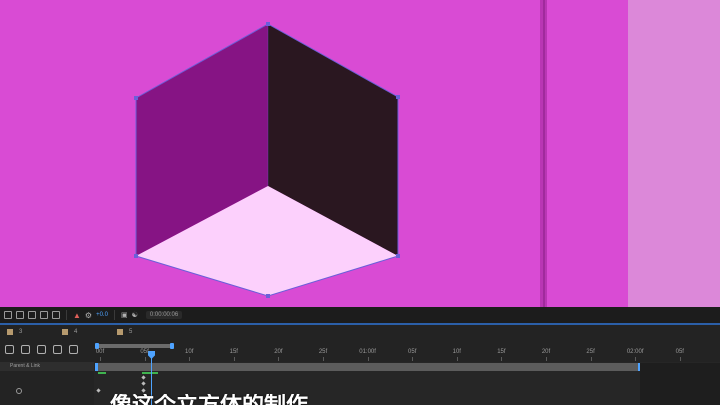 Image resolution: width=720 pixels, height=405 pixels. I want to click on layer-number: 3, so click(21, 331).